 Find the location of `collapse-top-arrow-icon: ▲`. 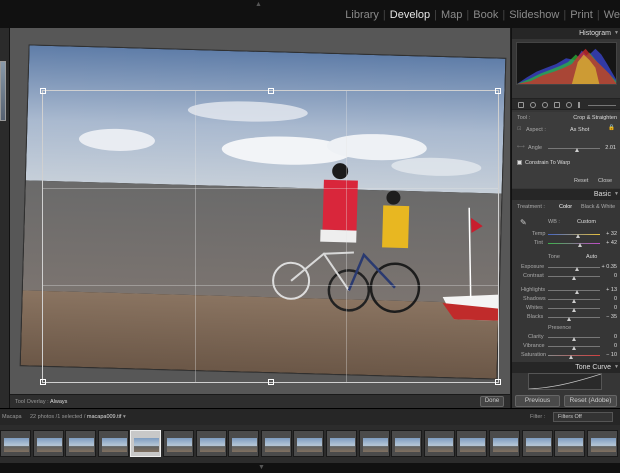

collapse-top-arrow-icon: ▲ is located at coordinates (258, 4).